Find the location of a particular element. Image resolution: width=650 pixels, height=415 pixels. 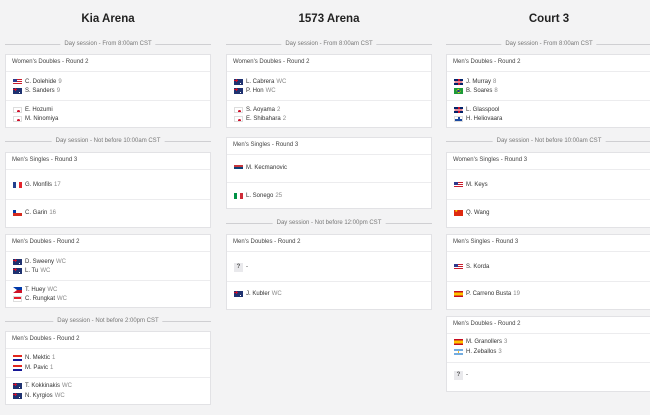

player-row: E. Shibahara 2 is located at coordinates (260, 119).